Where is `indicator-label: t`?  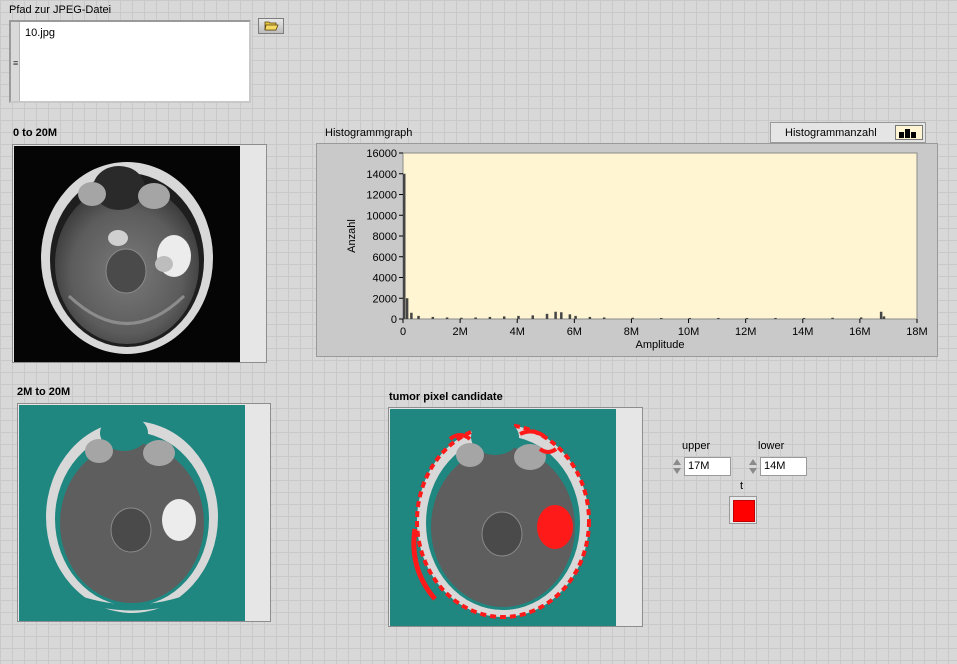 indicator-label: t is located at coordinates (742, 486).